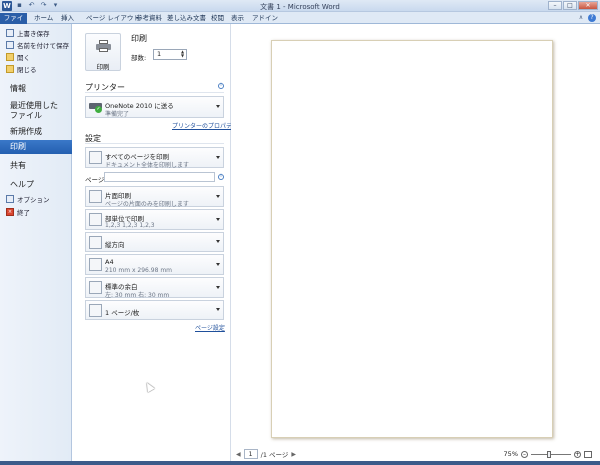  I want to click on nav-share: 共有, so click(18, 165).